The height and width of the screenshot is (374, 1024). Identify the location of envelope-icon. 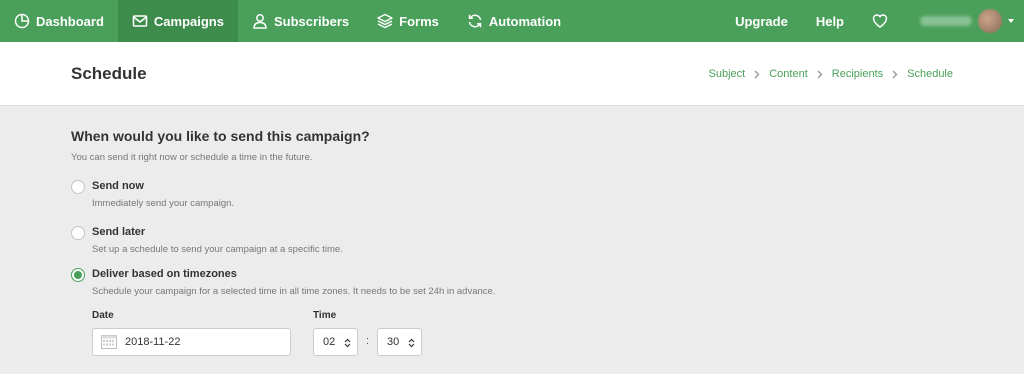
(140, 21).